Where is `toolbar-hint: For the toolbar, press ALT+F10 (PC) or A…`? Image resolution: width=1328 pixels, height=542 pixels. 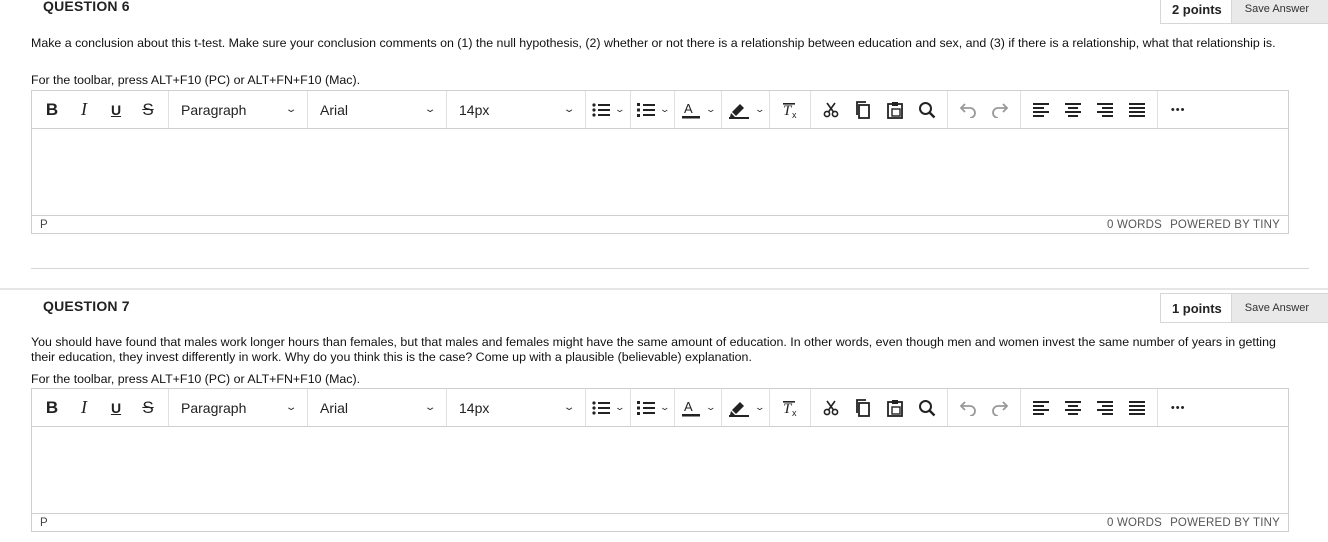
toolbar-hint: For the toolbar, press ALT+F10 (PC) or A… is located at coordinates (196, 80).